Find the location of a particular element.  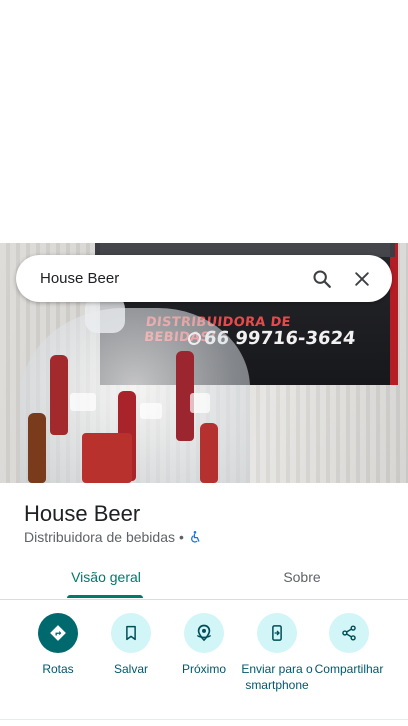

directions-button: Rotas is located at coordinates (58, 645).